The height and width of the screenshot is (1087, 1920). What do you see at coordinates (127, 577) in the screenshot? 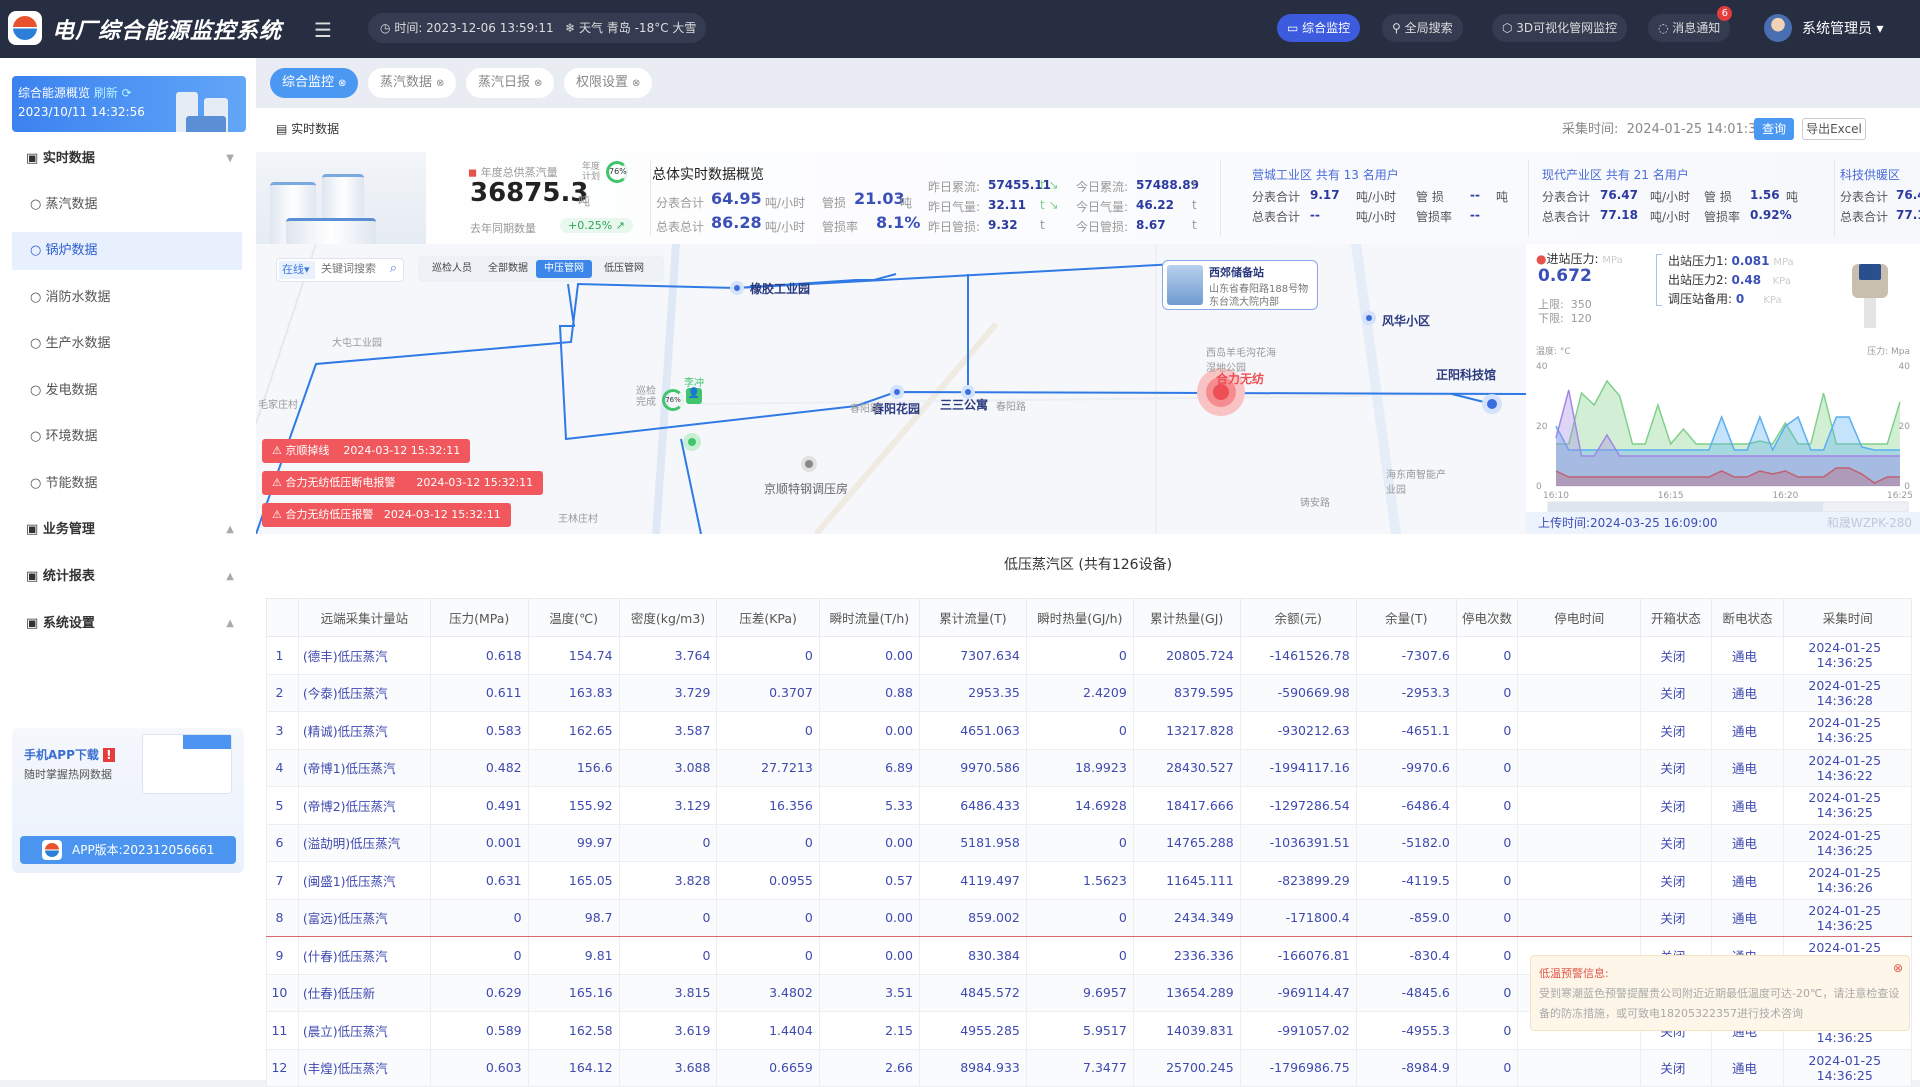
I see `nav-group-reports: ▣ 统计报表 ▲` at bounding box center [127, 577].